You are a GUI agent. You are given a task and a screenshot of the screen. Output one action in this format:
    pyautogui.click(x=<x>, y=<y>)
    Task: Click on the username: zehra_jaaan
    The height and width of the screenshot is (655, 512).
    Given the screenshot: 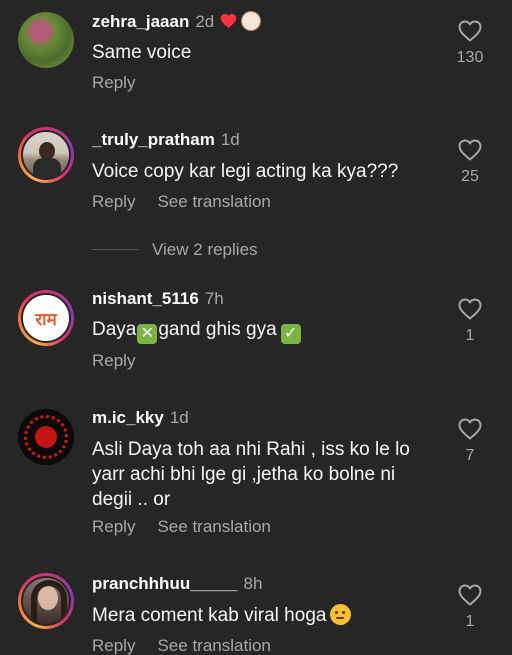 What is the action you would take?
    pyautogui.click(x=140, y=21)
    